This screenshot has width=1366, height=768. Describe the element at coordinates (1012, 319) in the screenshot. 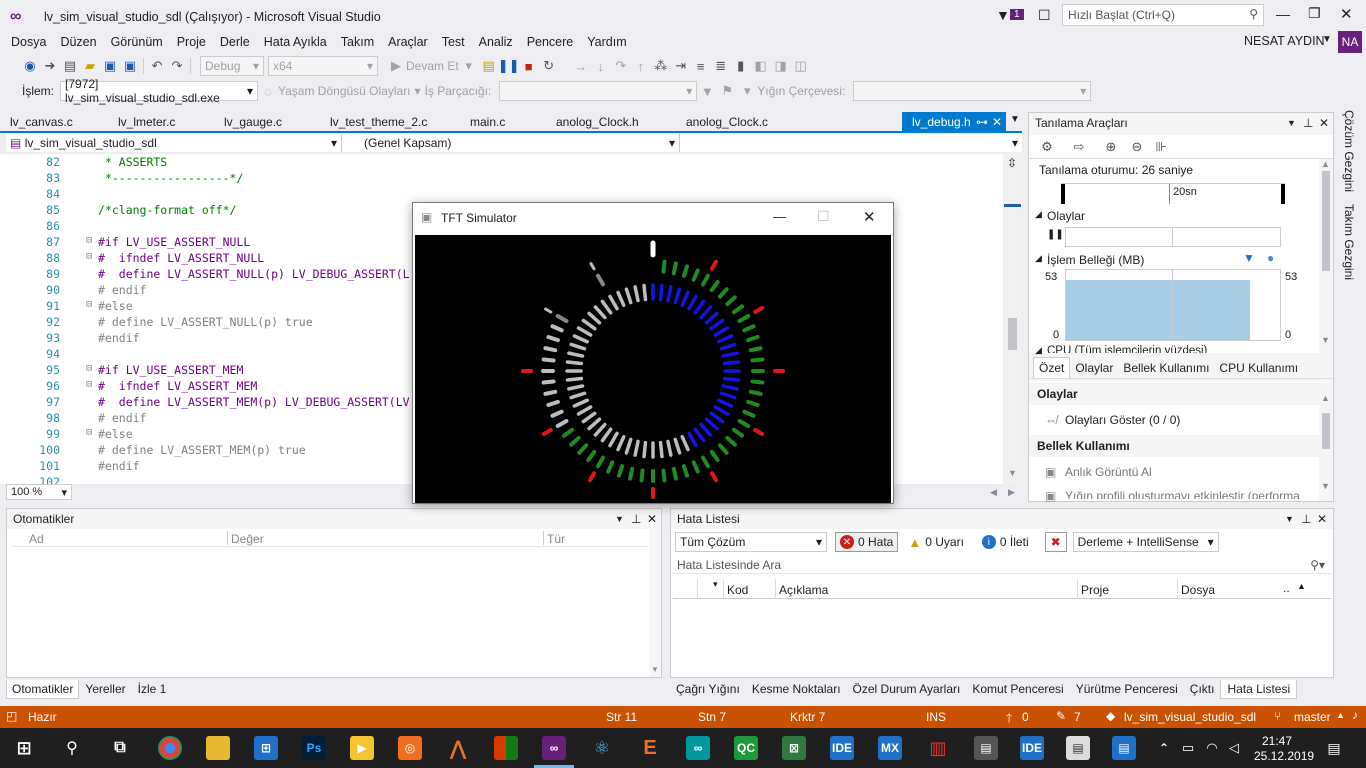

I see `editor-scrollbar: ⇳ ▼` at that location.